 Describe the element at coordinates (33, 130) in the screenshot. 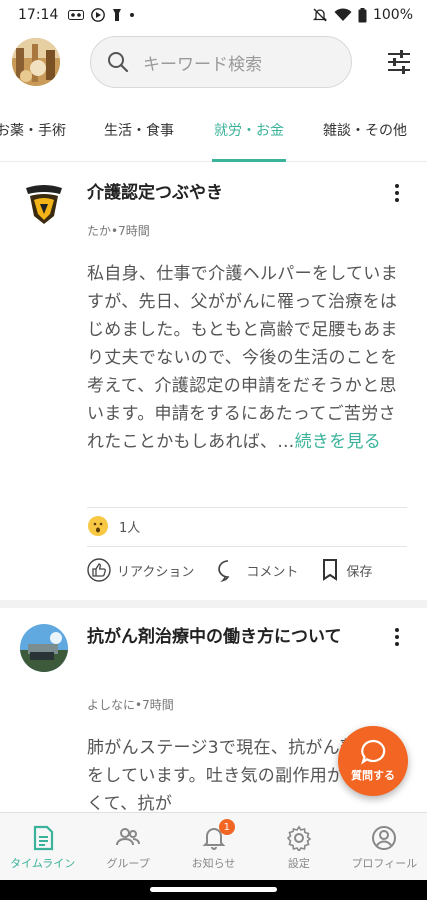

I see `tab-medicine: お薬・手術` at that location.